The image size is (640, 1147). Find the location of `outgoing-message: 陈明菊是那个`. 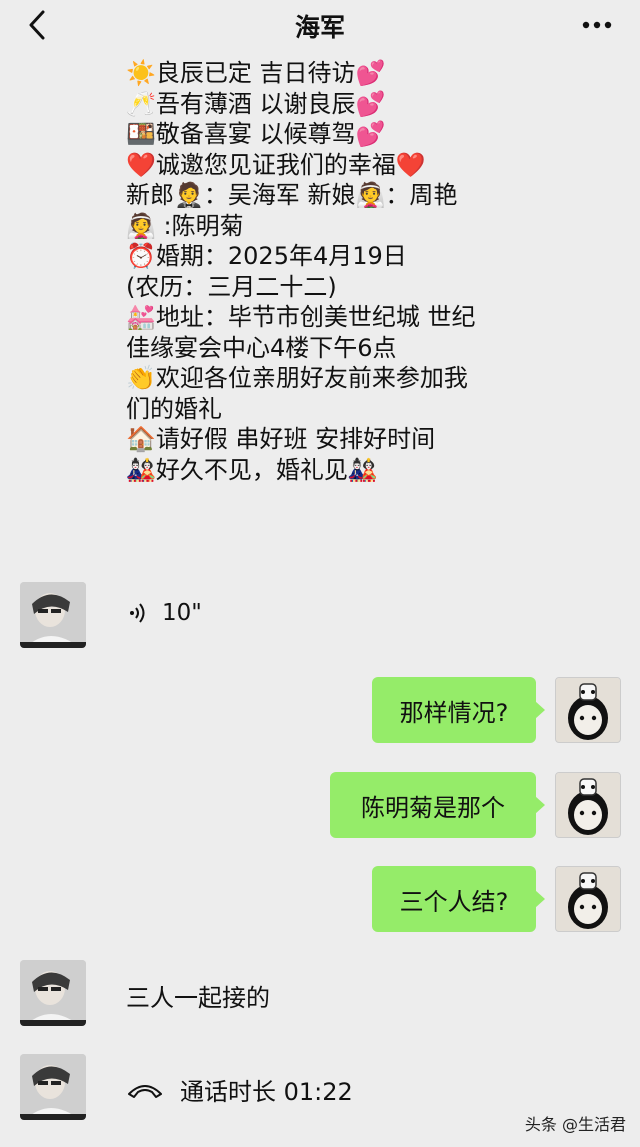

outgoing-message: 陈明菊是那个 is located at coordinates (437, 805).